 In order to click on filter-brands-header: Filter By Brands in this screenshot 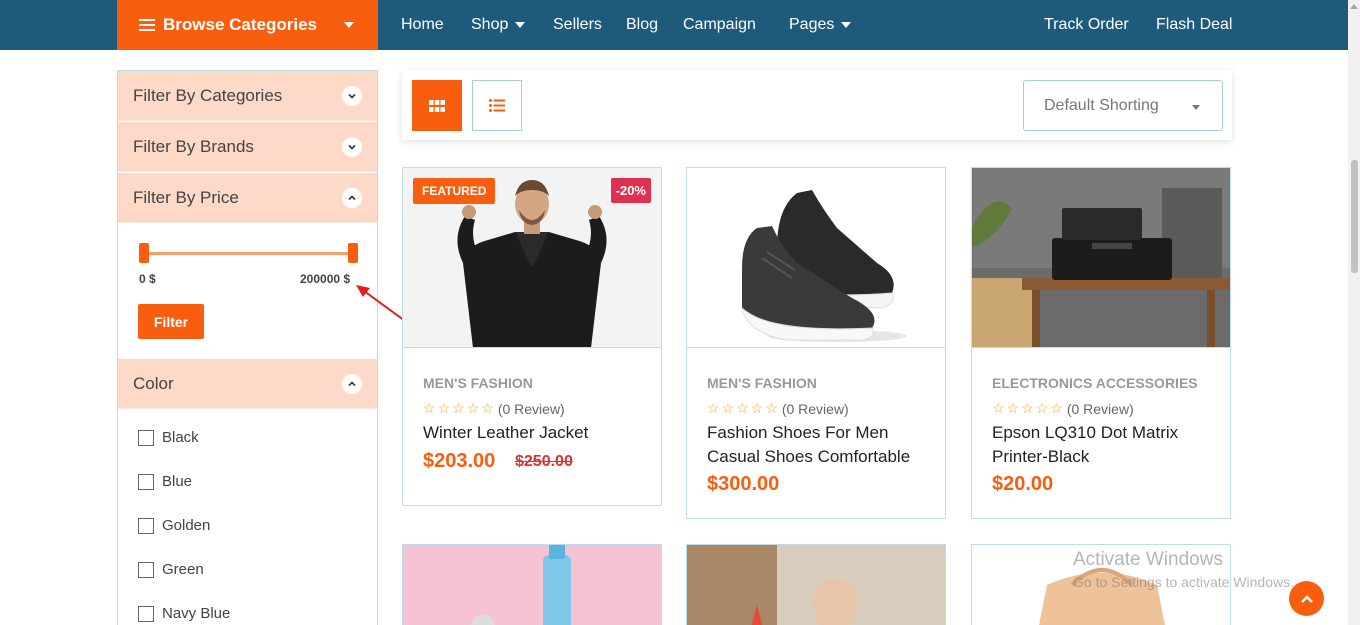, I will do `click(247, 147)`.